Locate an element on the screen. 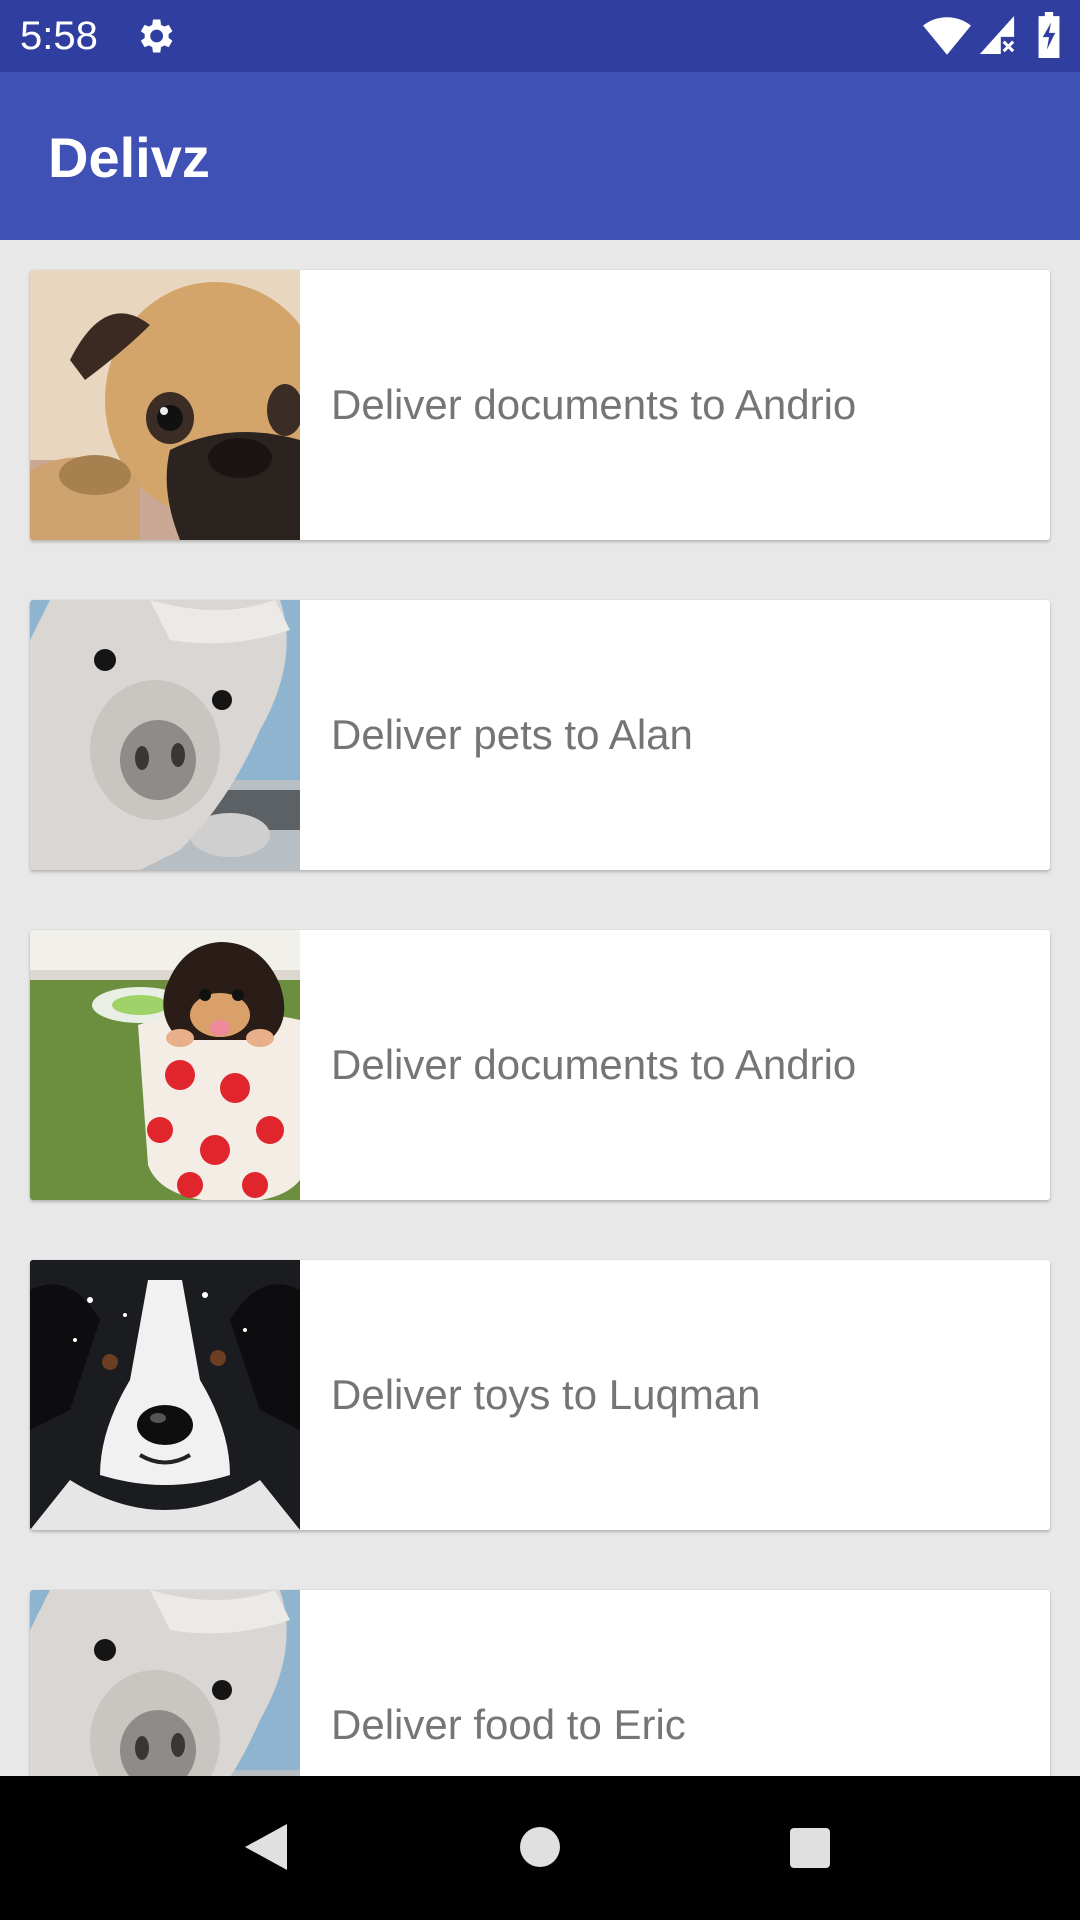  battery-charging-icon is located at coordinates (1049, 35).